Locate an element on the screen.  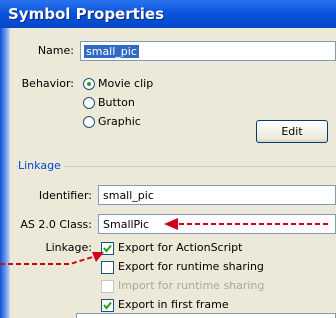
annotation-arrows is located at coordinates (164, 241).